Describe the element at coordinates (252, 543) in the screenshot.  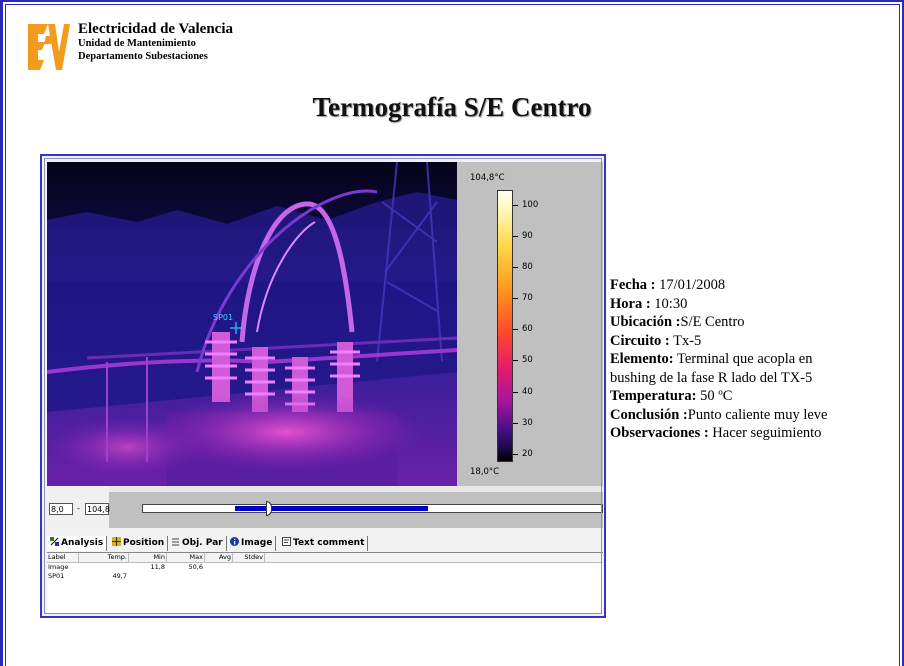
I see `tab-image: Image` at that location.